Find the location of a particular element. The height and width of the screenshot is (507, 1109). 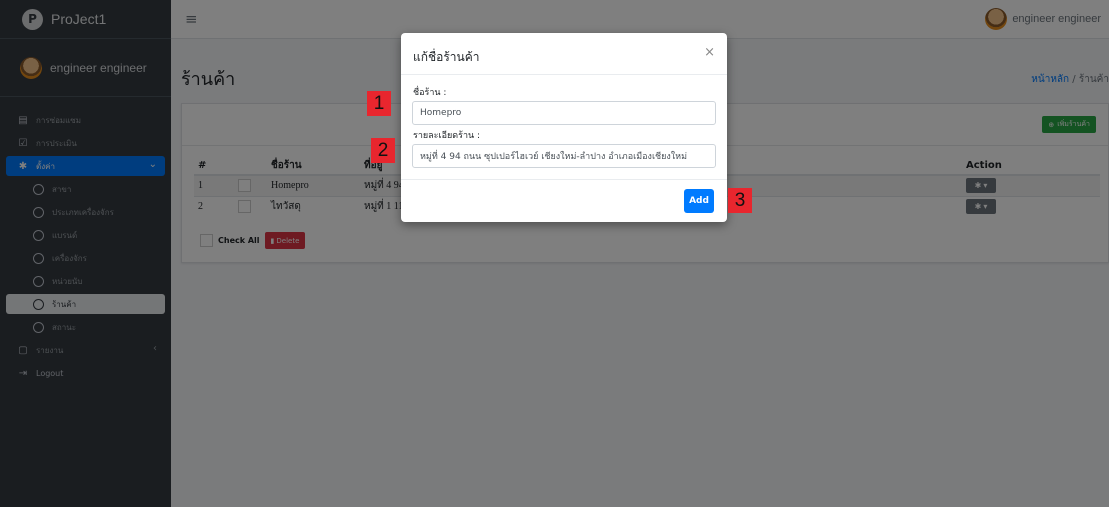

modal-title: แก้ชื่อร้านค้า is located at coordinates (446, 57).